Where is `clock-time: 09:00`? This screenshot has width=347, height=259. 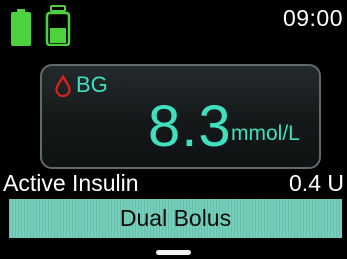
clock-time: 09:00 is located at coordinates (312, 18).